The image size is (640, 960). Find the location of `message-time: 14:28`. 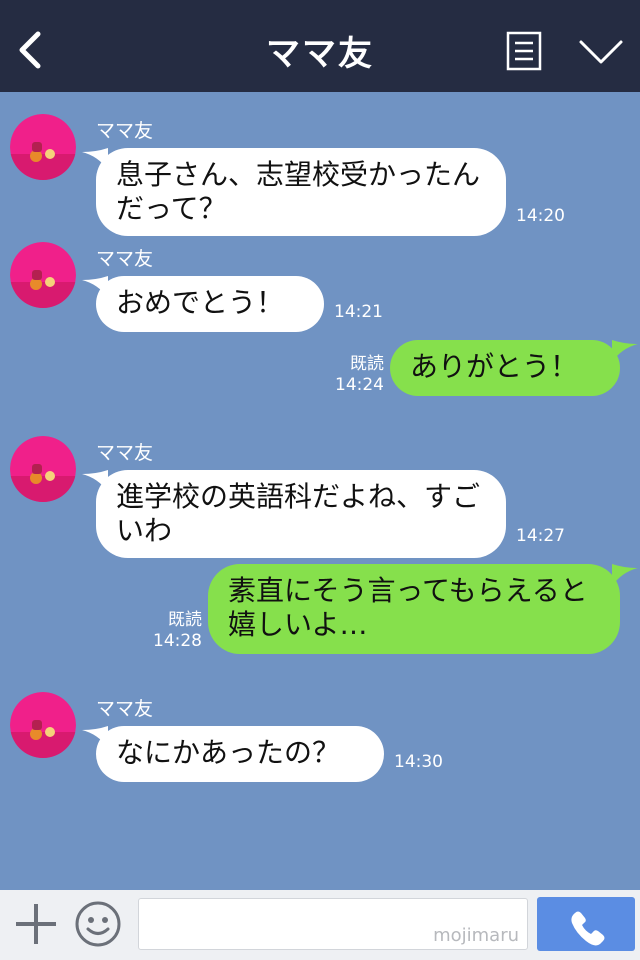

message-time: 14:28 is located at coordinates (177, 641).